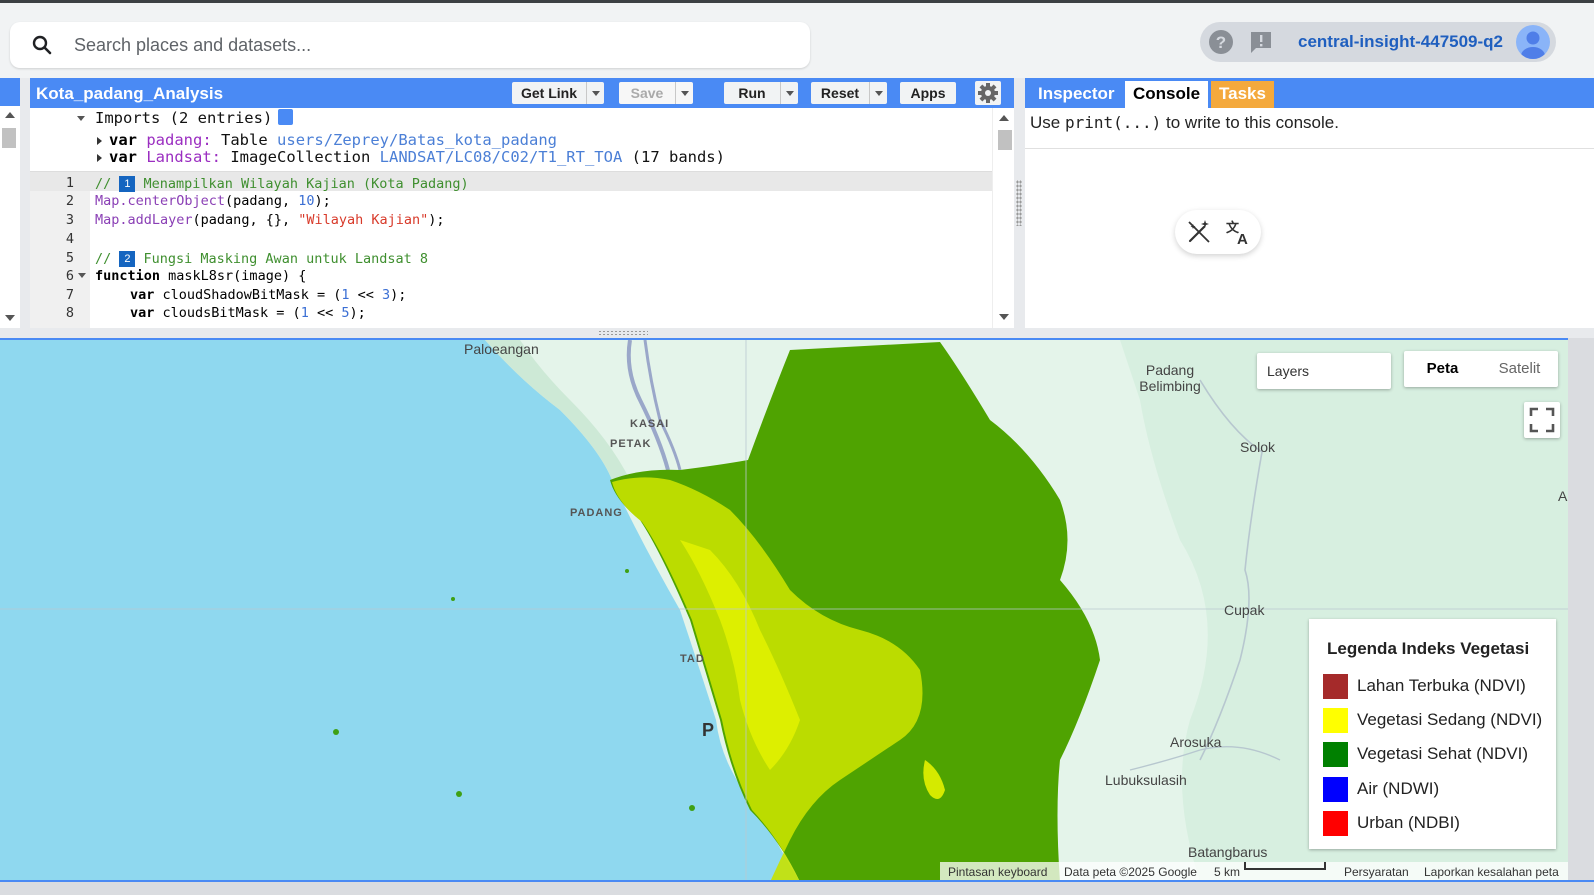  Describe the element at coordinates (386, 295) in the screenshot. I see `number: 3` at that location.